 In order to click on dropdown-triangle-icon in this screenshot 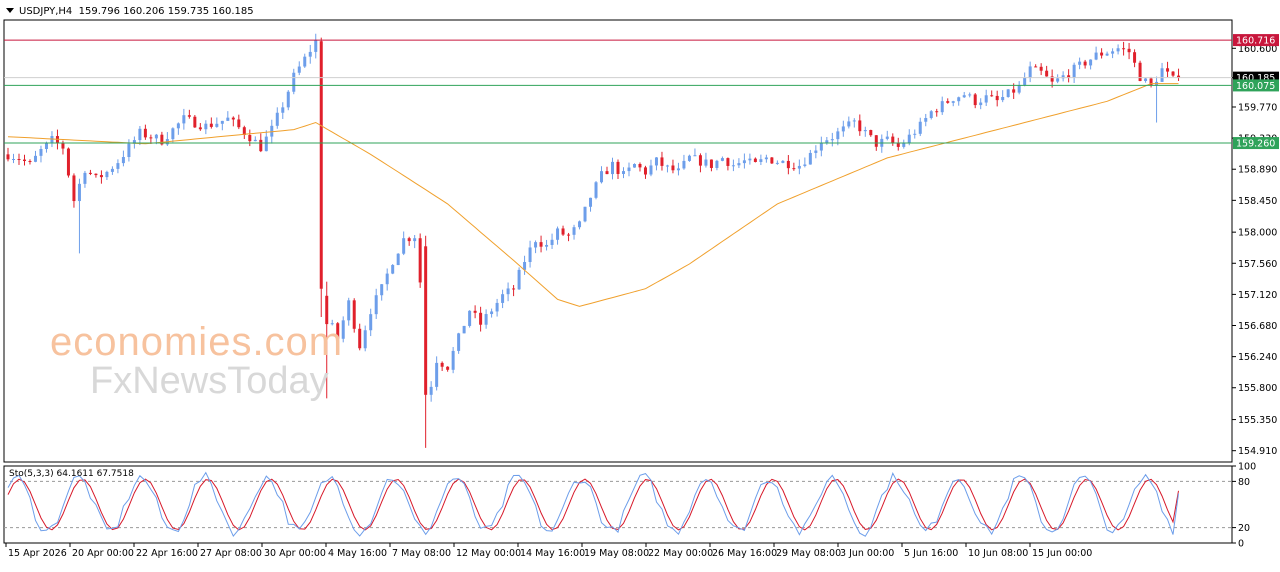, I will do `click(10, 10)`.